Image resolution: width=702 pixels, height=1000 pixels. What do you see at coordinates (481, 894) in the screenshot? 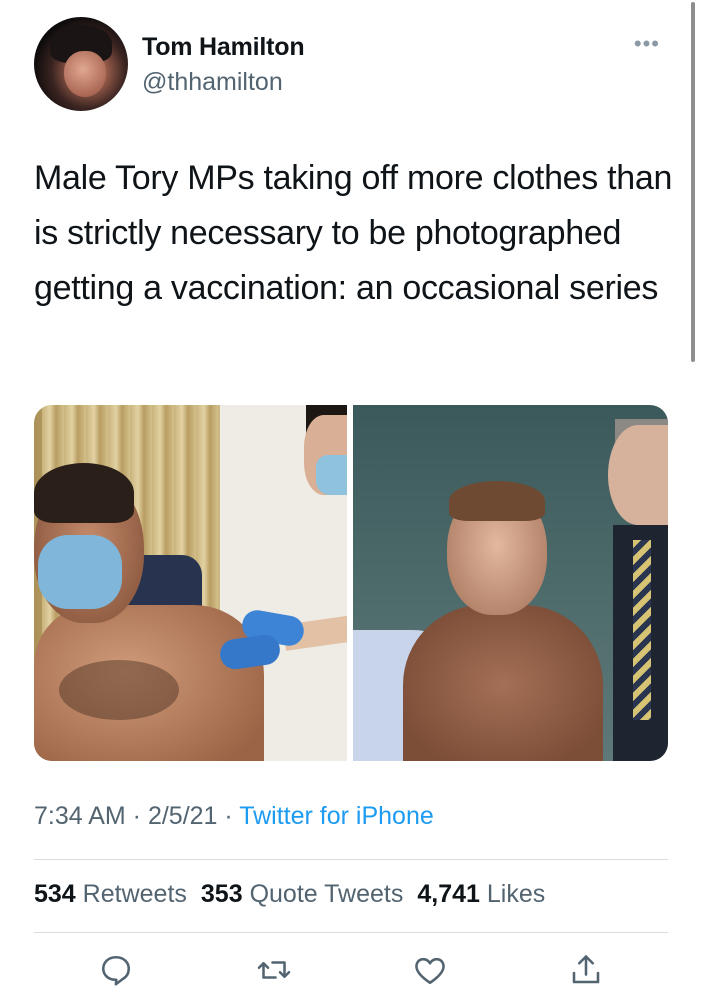
I see `likes-stat: 4,741 Likes` at bounding box center [481, 894].